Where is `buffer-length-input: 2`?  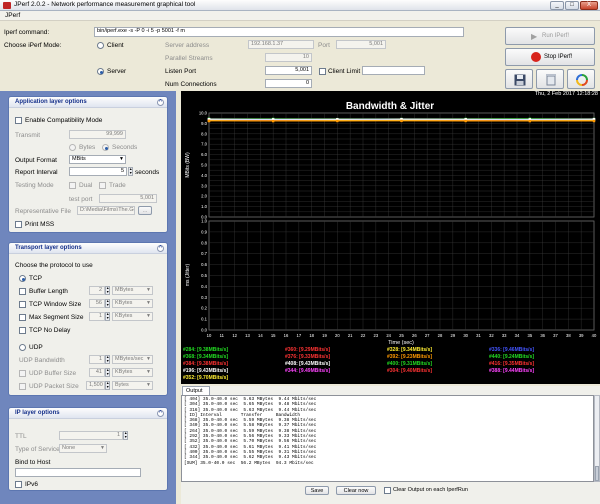 buffer-length-input: 2 is located at coordinates (97, 290).